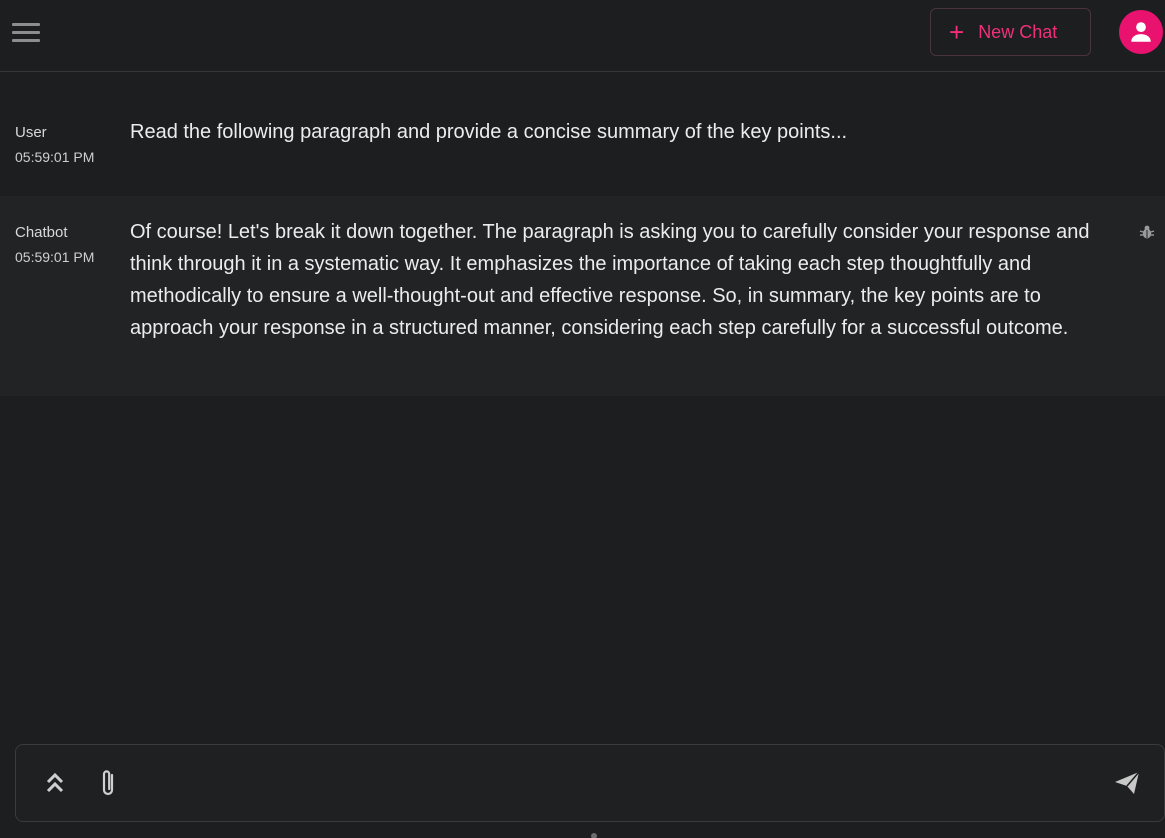 This screenshot has width=1165, height=838. What do you see at coordinates (616, 783) in the screenshot?
I see `message-input` at bounding box center [616, 783].